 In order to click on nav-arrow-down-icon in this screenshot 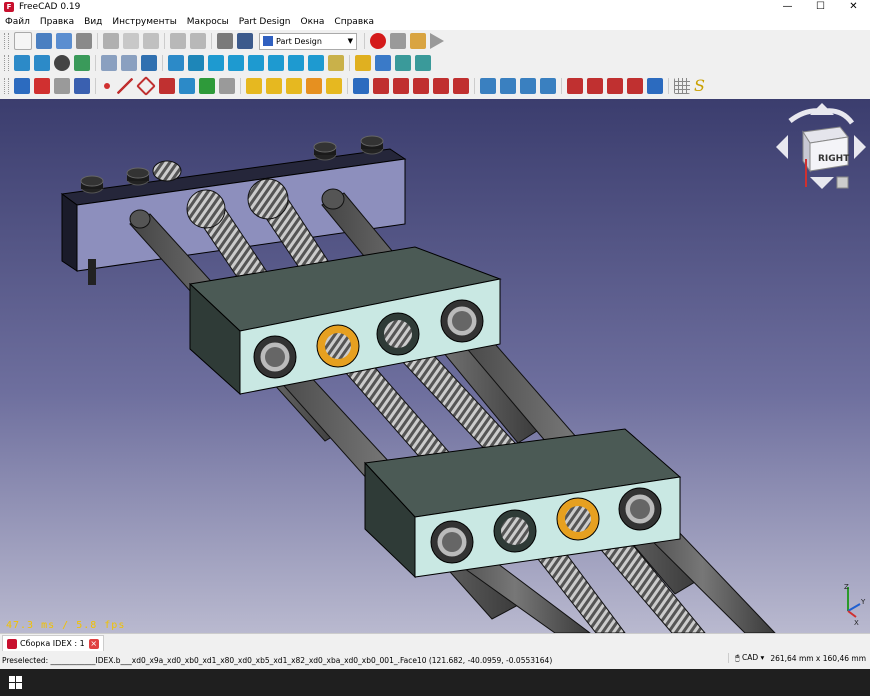, I will do `click(822, 183)`.